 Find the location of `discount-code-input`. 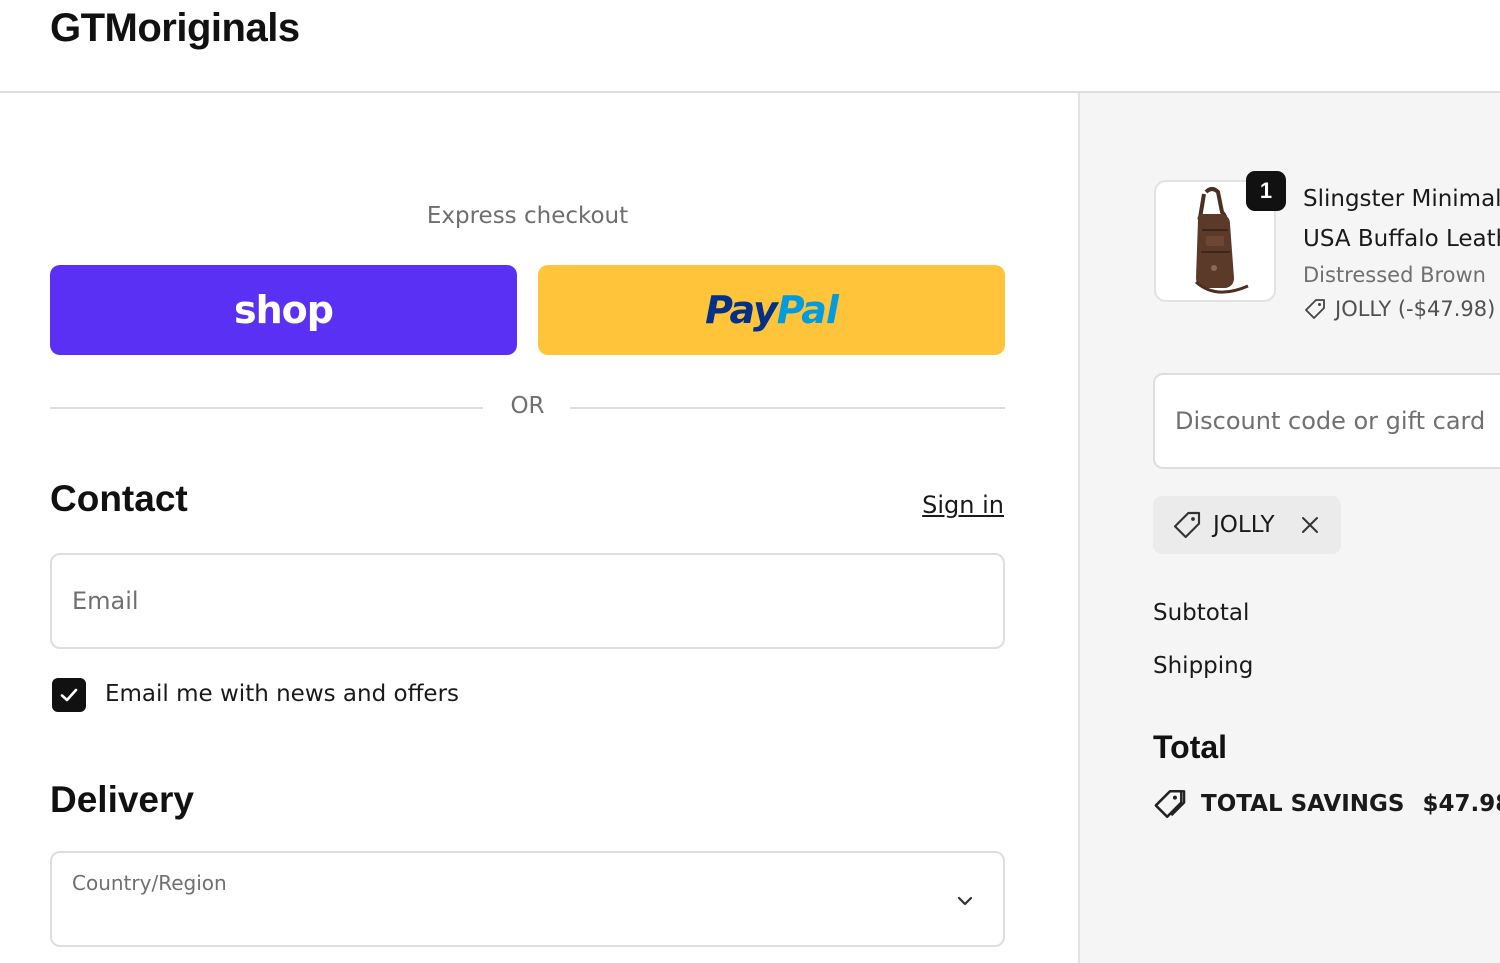

discount-code-input is located at coordinates (1337, 421).